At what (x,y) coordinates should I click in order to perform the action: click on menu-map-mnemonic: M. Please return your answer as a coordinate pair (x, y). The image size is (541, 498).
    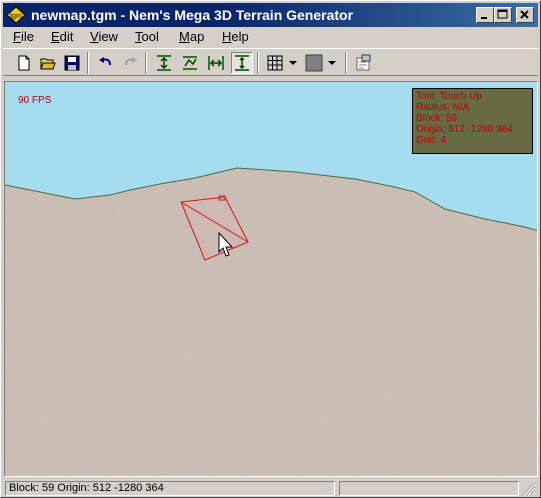
    Looking at the image, I should click on (184, 36).